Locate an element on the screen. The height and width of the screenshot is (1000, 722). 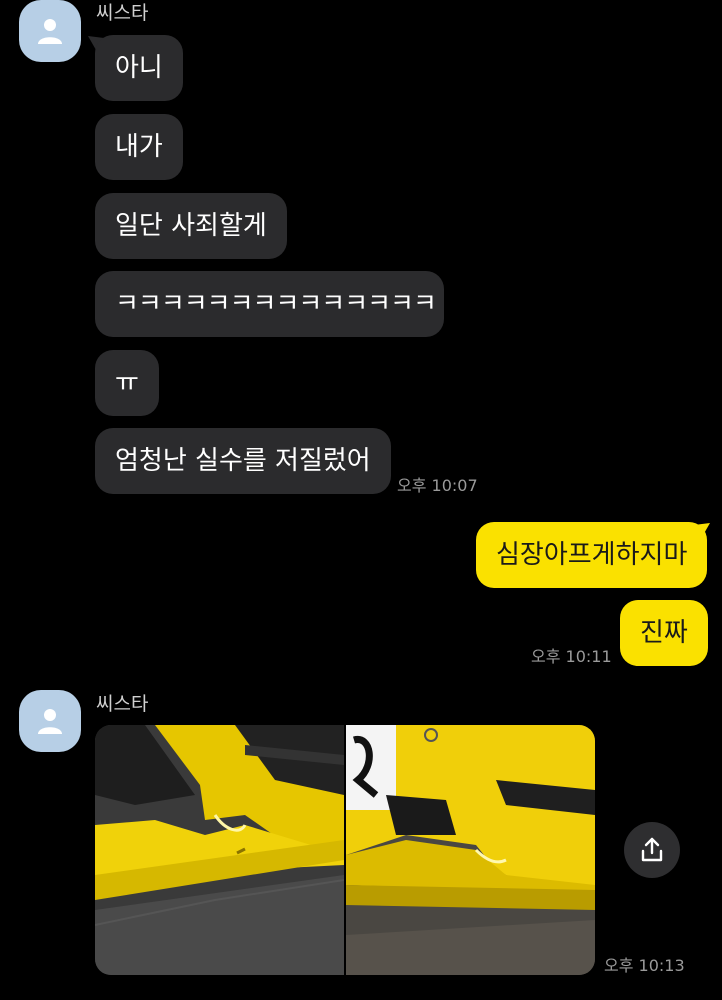
message-bubble-outgoing: 진짜 is located at coordinates (664, 633).